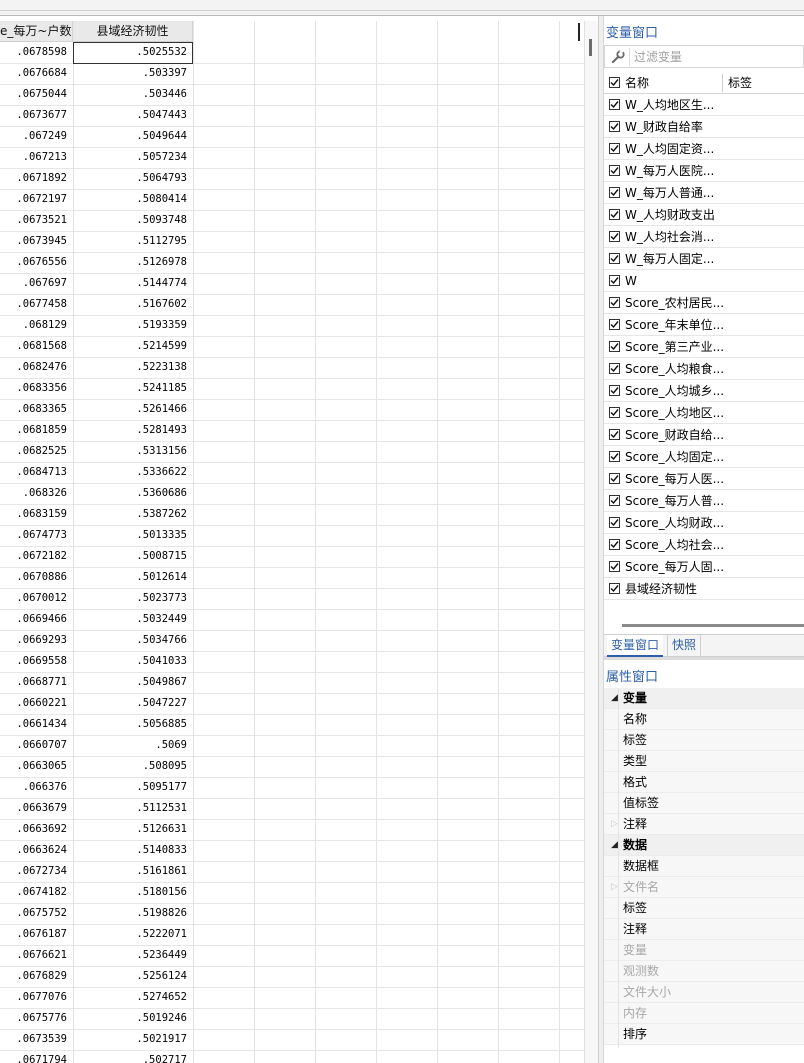 The width and height of the screenshot is (804, 1063). I want to click on table-cell: .0672182, so click(36, 557).